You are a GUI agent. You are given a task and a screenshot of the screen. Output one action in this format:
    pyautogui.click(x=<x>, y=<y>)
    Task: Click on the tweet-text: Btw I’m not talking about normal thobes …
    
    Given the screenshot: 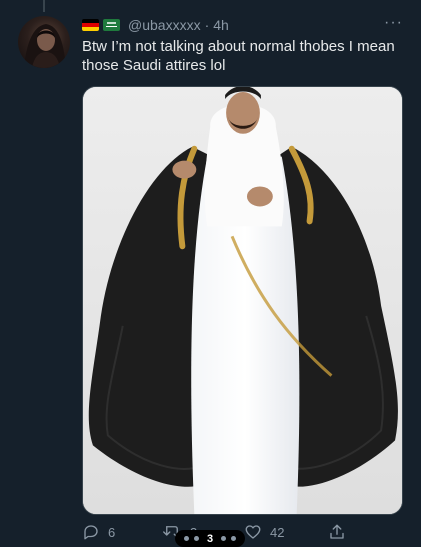 What is the action you would take?
    pyautogui.click(x=238, y=56)
    